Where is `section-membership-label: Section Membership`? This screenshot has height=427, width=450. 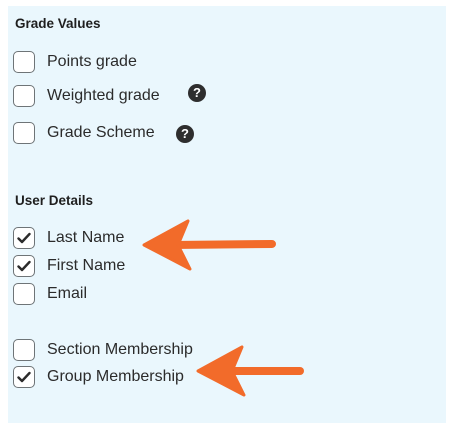 section-membership-label: Section Membership is located at coordinates (120, 349).